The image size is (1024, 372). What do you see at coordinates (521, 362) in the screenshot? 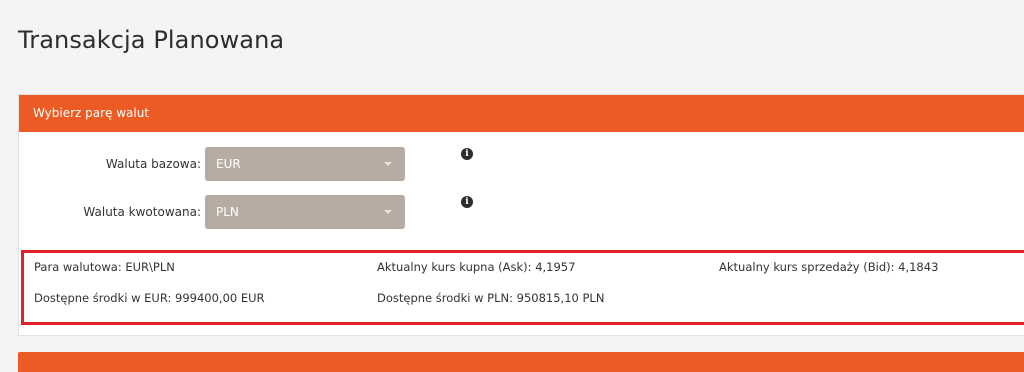
I see `next-panel-header` at bounding box center [521, 362].